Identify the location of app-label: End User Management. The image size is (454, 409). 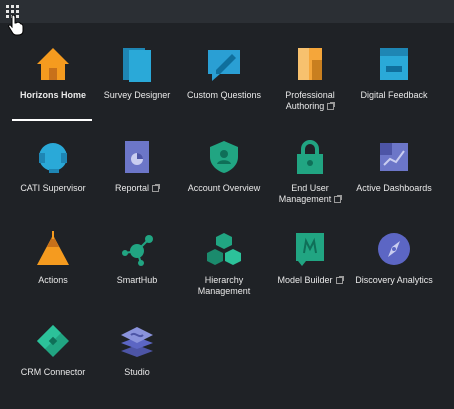
(310, 194).